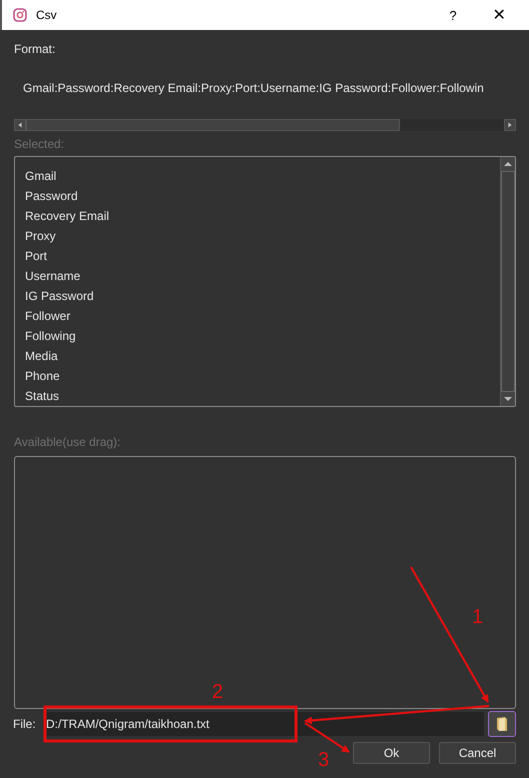  Describe the element at coordinates (324, 760) in the screenshot. I see `annotation-number: 3` at that location.